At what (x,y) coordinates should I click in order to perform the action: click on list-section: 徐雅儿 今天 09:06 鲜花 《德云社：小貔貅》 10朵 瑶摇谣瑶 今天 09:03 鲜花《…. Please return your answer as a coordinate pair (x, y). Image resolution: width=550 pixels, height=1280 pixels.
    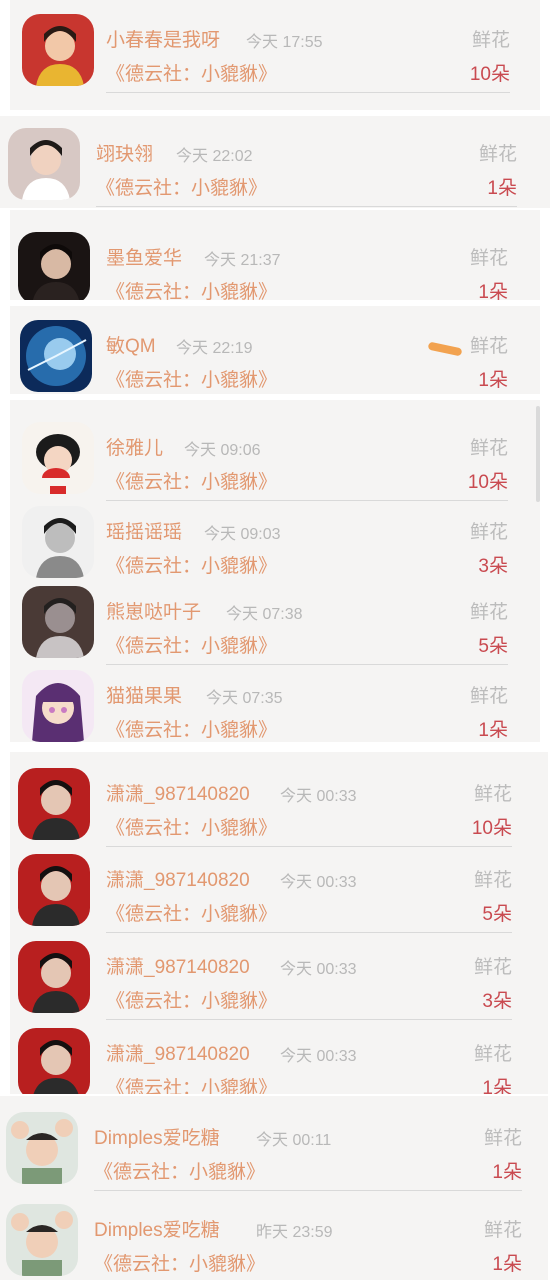
    Looking at the image, I should click on (275, 490).